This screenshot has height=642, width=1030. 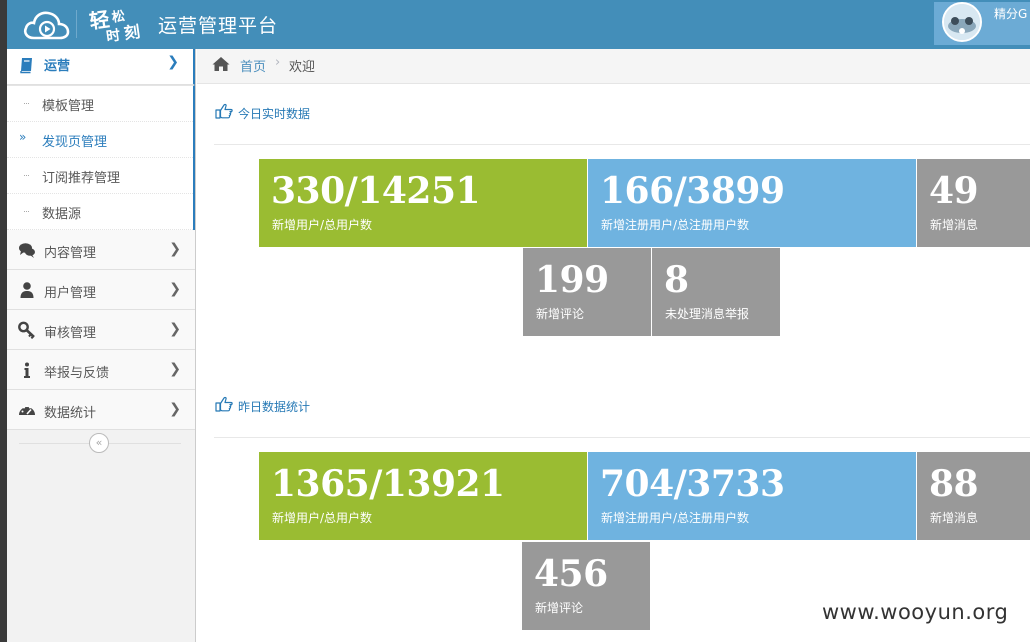 What do you see at coordinates (613, 66) in the screenshot?
I see `breadcrumb: 首页 › 欢迎` at bounding box center [613, 66].